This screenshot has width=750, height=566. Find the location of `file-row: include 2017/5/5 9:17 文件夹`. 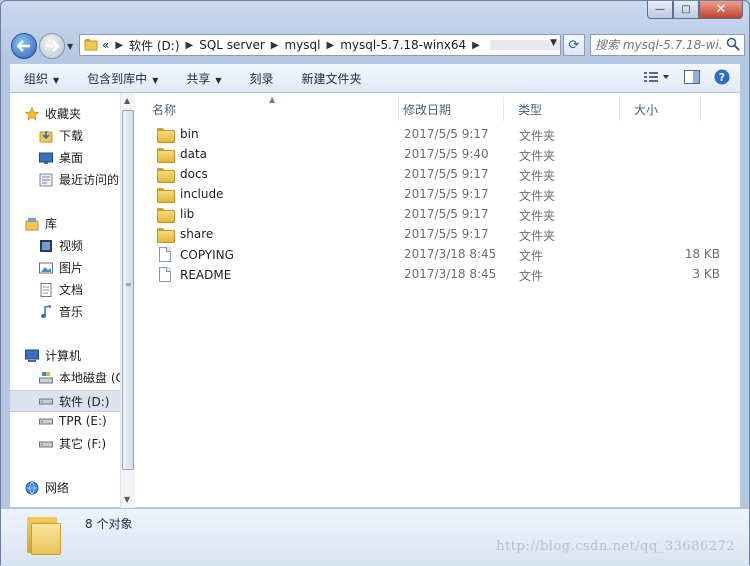

file-row: include 2017/5/5 9:17 文件夹 is located at coordinates (439, 195).